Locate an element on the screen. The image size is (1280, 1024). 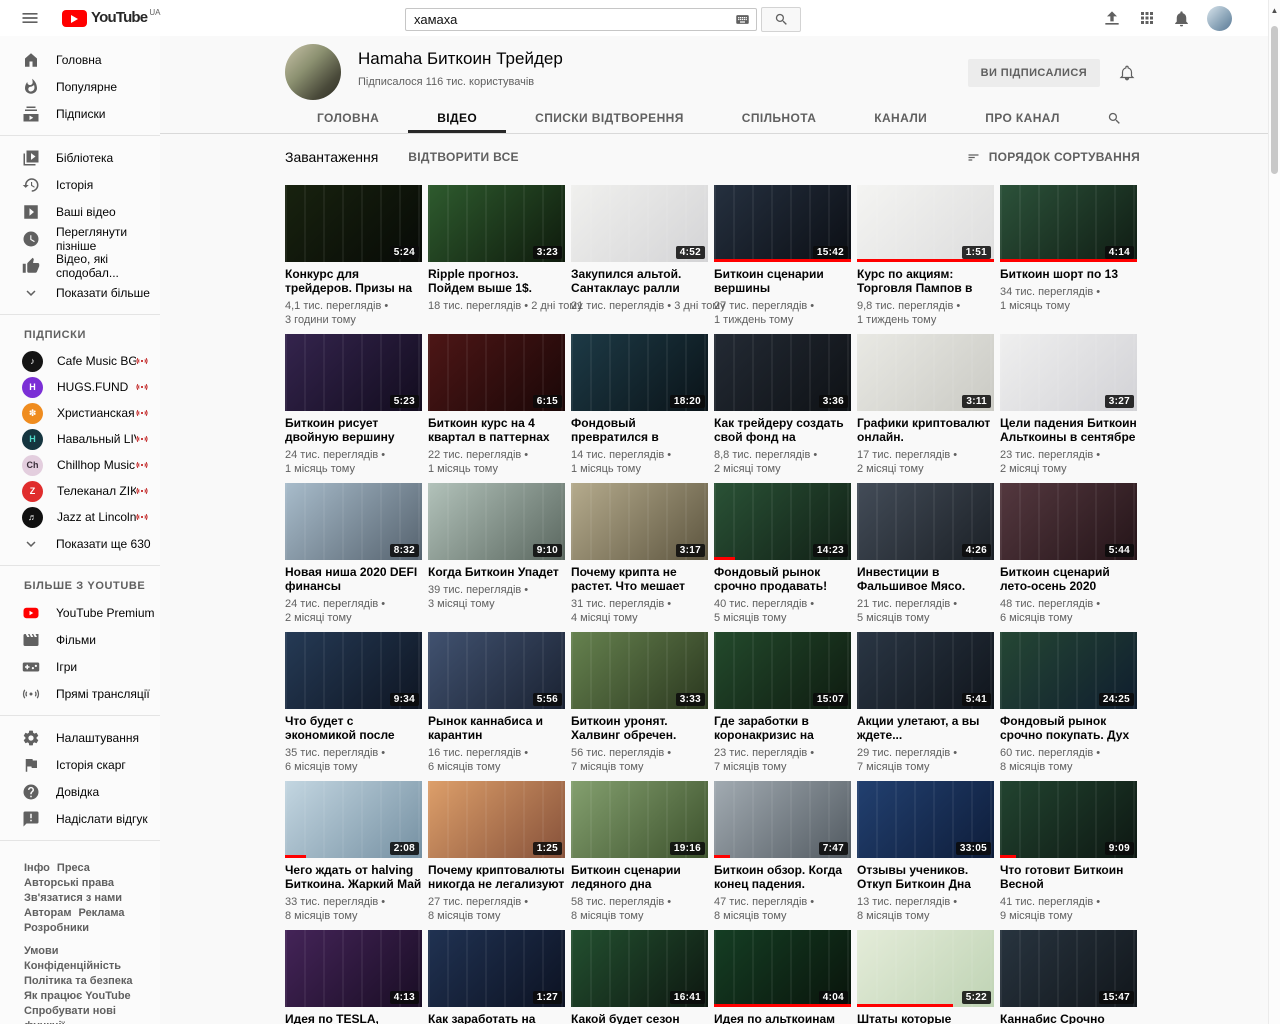
video-card: 5:22 Штаты которые is located at coordinates (925, 977).